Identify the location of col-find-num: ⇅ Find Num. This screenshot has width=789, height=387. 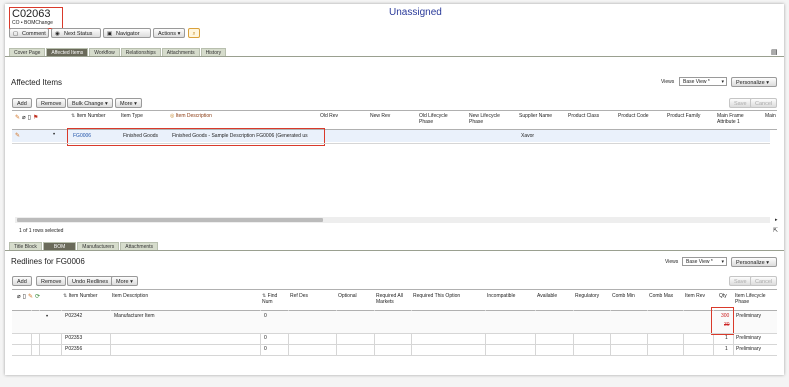
(274, 299).